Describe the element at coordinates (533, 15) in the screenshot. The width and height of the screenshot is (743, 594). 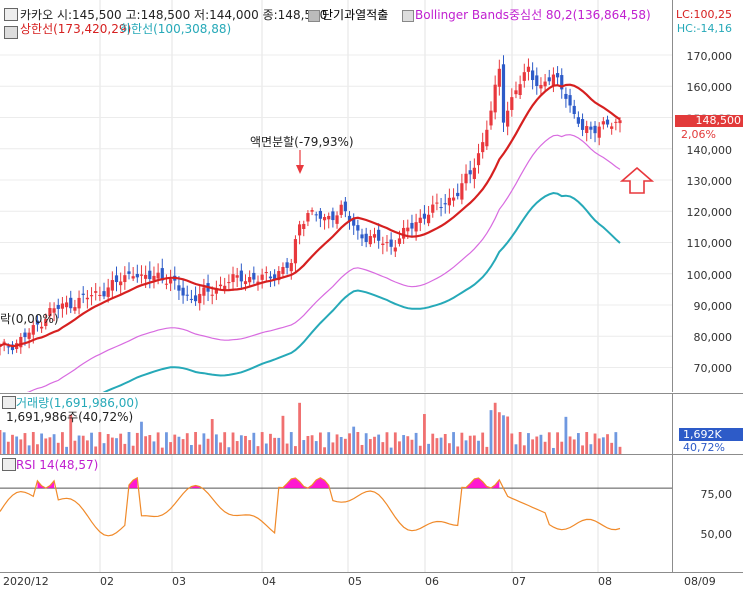
I see `bb-title: Bollinger Bands중심선 80,2(136,864,58)` at that location.